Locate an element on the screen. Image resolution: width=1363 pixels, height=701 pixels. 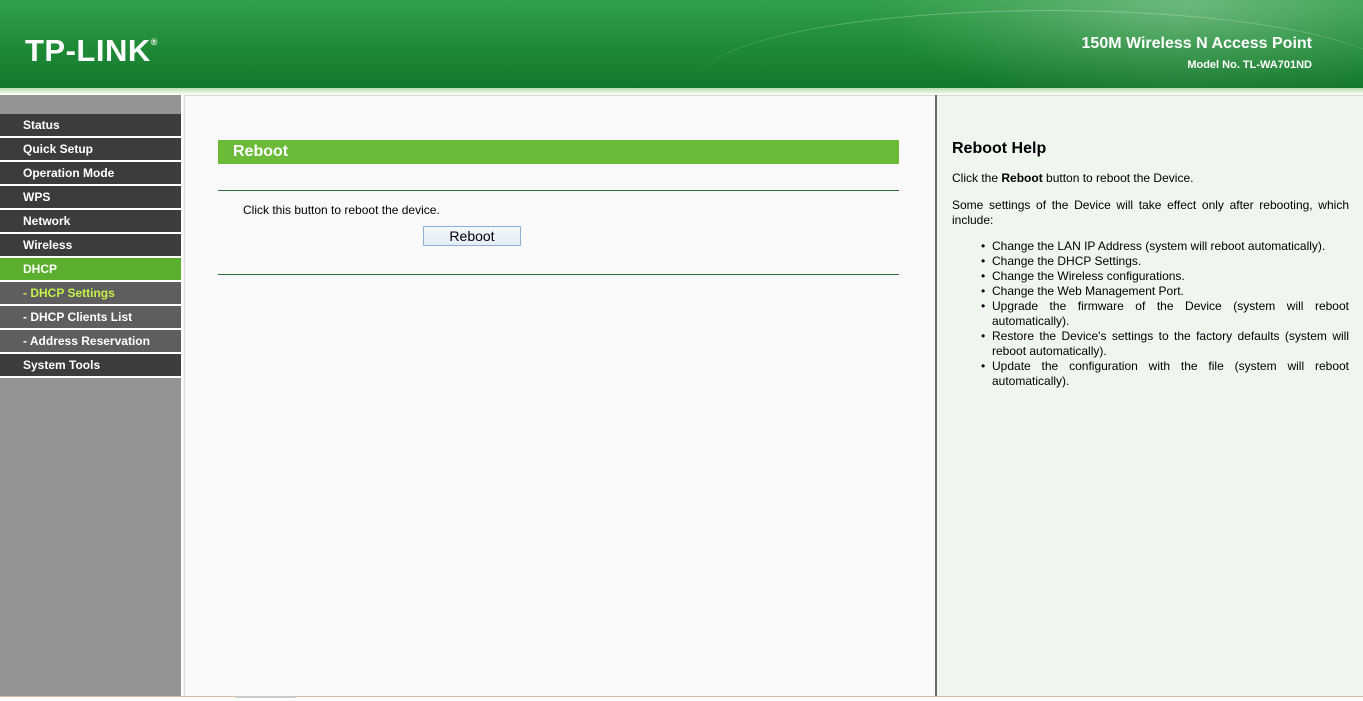
help-intro-after: button to reboot the Device. is located at coordinates (1118, 178).